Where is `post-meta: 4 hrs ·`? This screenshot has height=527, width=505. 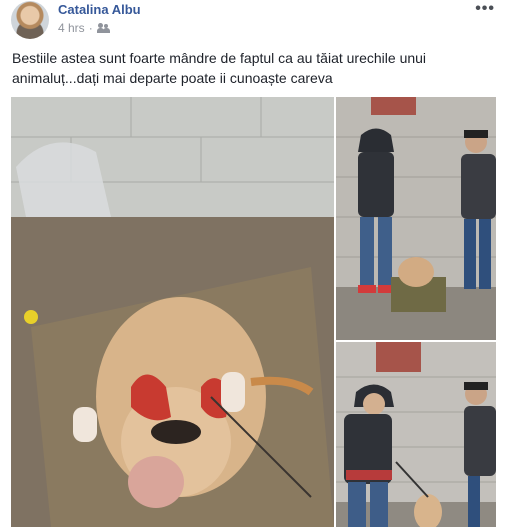
post-meta: 4 hrs · is located at coordinates (84, 28).